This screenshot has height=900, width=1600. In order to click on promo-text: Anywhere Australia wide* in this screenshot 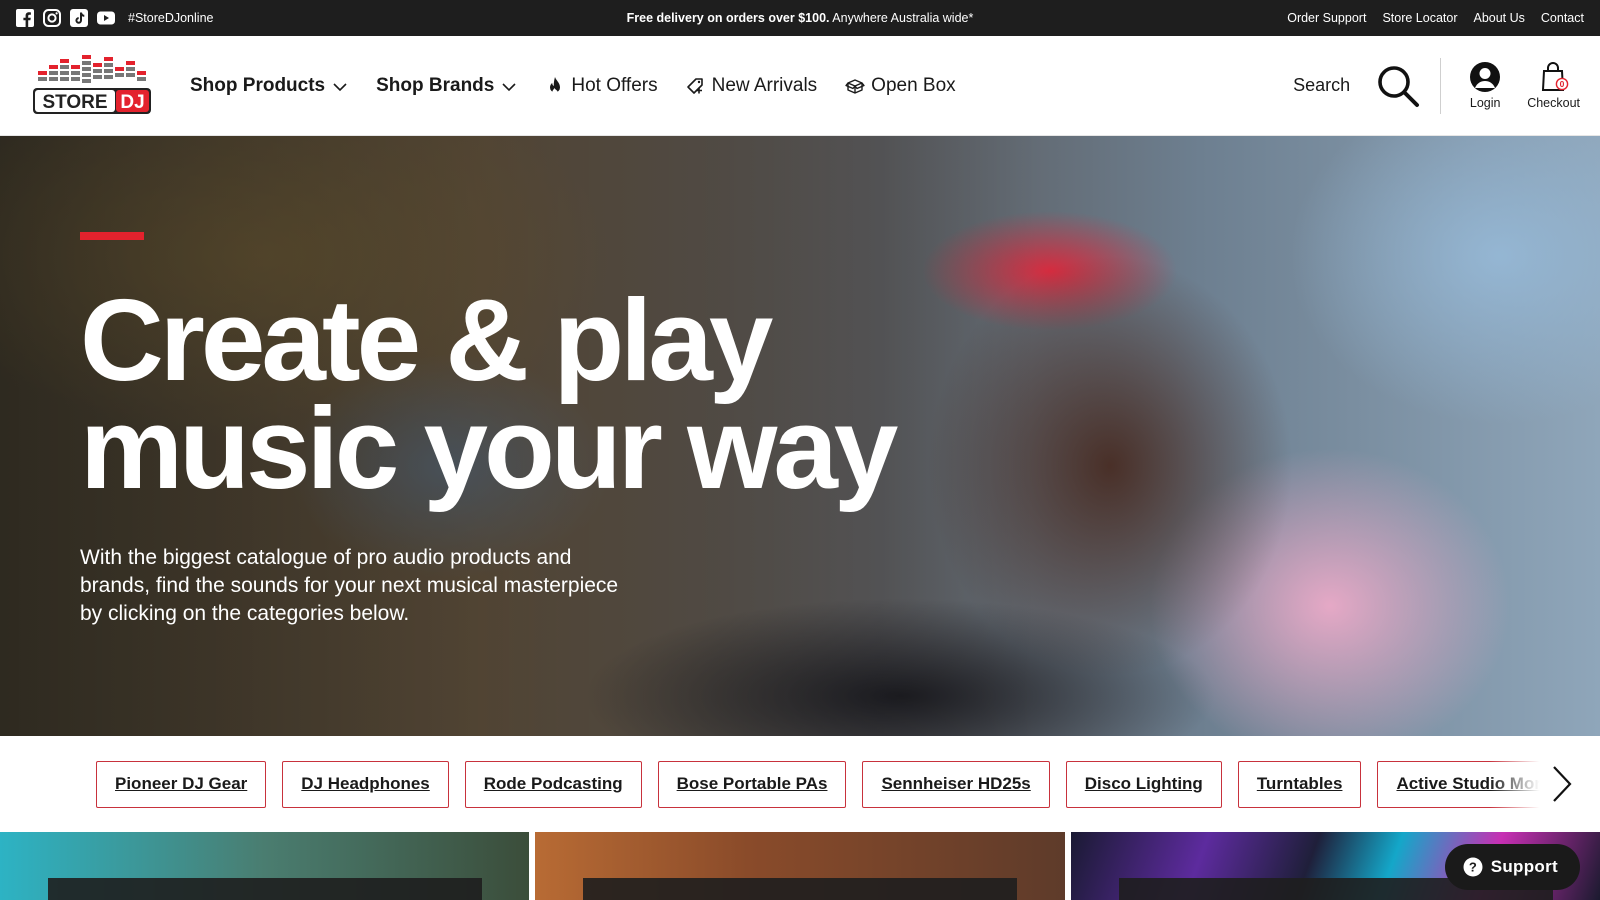, I will do `click(901, 18)`.